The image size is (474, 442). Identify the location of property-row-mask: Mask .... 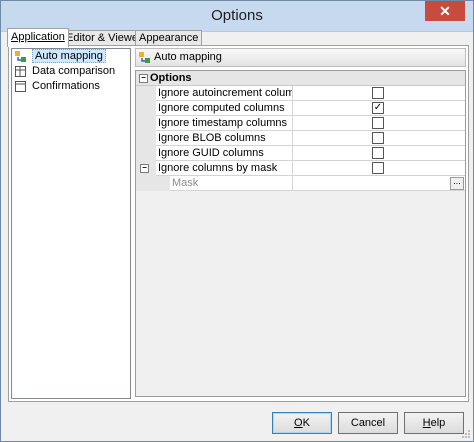
(300, 183).